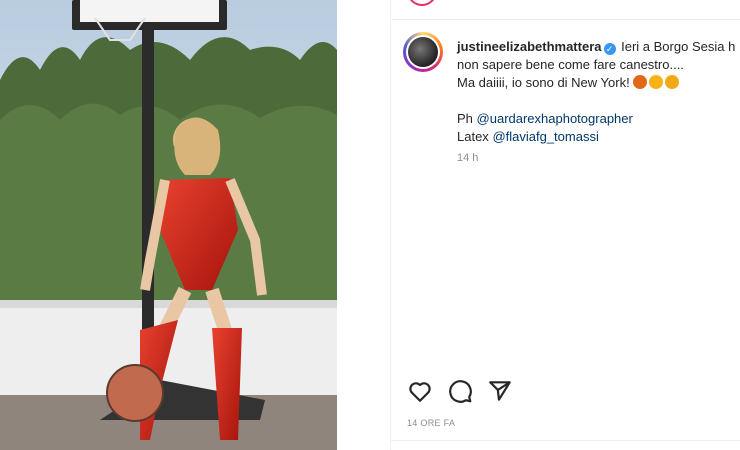 The width and height of the screenshot is (740, 450). Describe the element at coordinates (565, 19) in the screenshot. I see `header-divider` at that location.